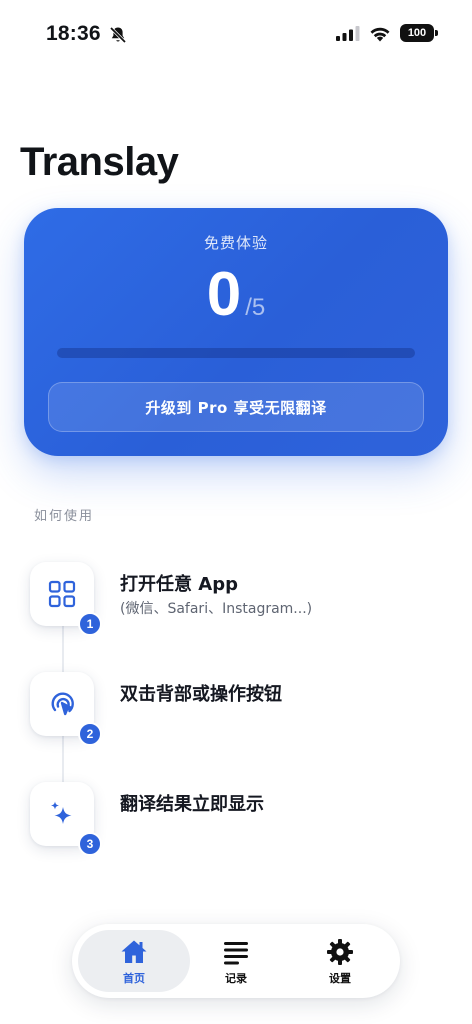 This screenshot has height=1024, width=472. What do you see at coordinates (348, 33) in the screenshot?
I see `cellular-signal-icon` at bounding box center [348, 33].